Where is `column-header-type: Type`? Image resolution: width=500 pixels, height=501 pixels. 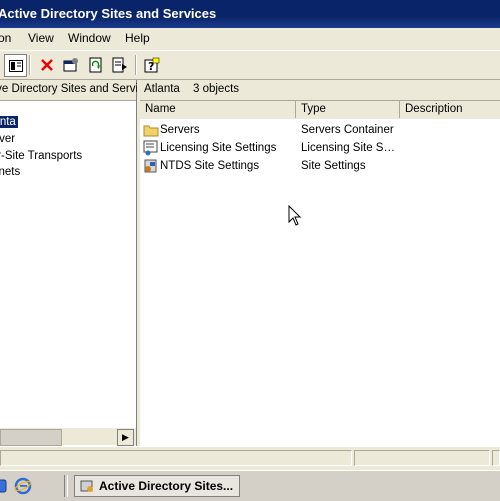 column-header-type: Type is located at coordinates (348, 109).